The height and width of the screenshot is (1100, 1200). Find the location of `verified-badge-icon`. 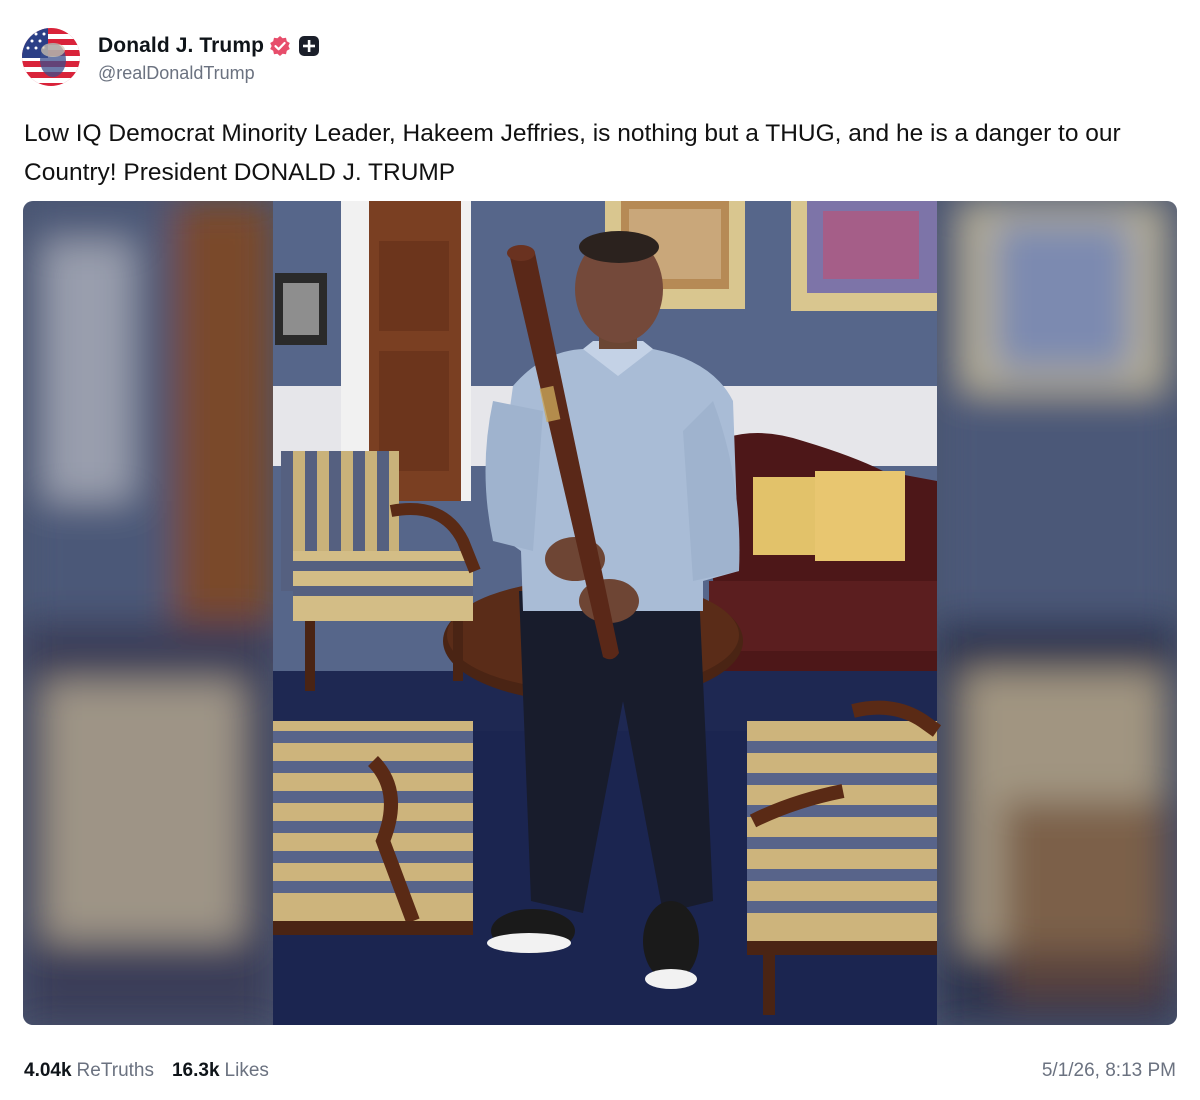

verified-badge-icon is located at coordinates (280, 46).